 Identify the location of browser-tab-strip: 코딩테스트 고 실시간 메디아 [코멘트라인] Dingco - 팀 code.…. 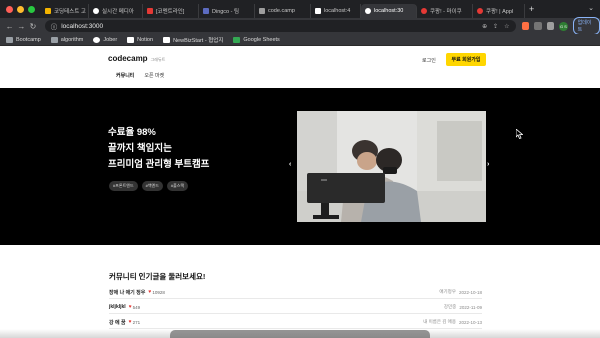
(300, 9).